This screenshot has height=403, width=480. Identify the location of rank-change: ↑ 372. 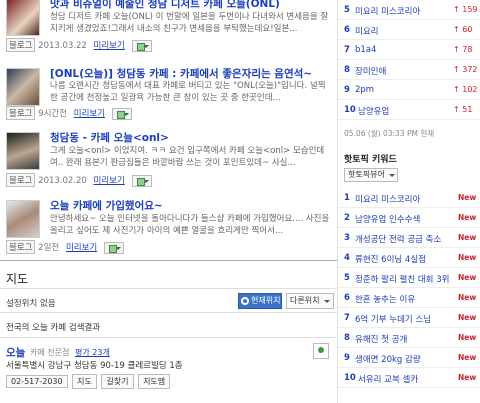
(465, 69).